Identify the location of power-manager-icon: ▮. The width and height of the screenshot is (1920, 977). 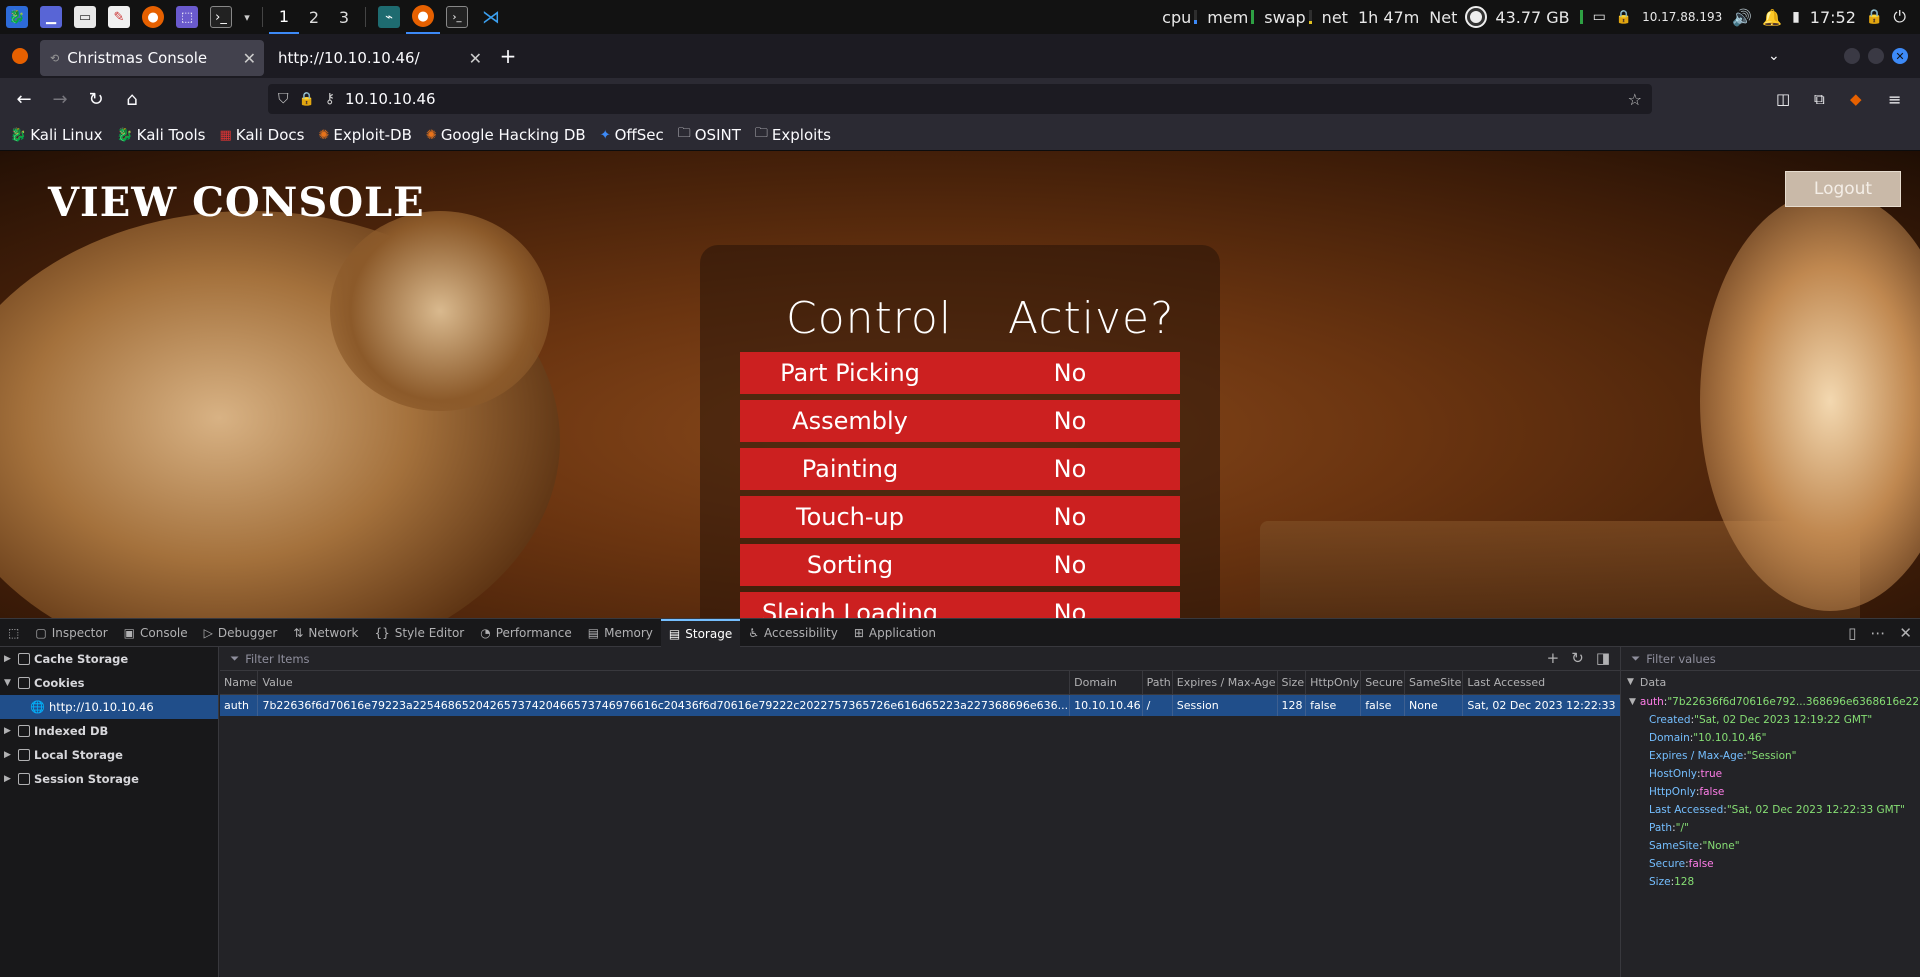
(1796, 17).